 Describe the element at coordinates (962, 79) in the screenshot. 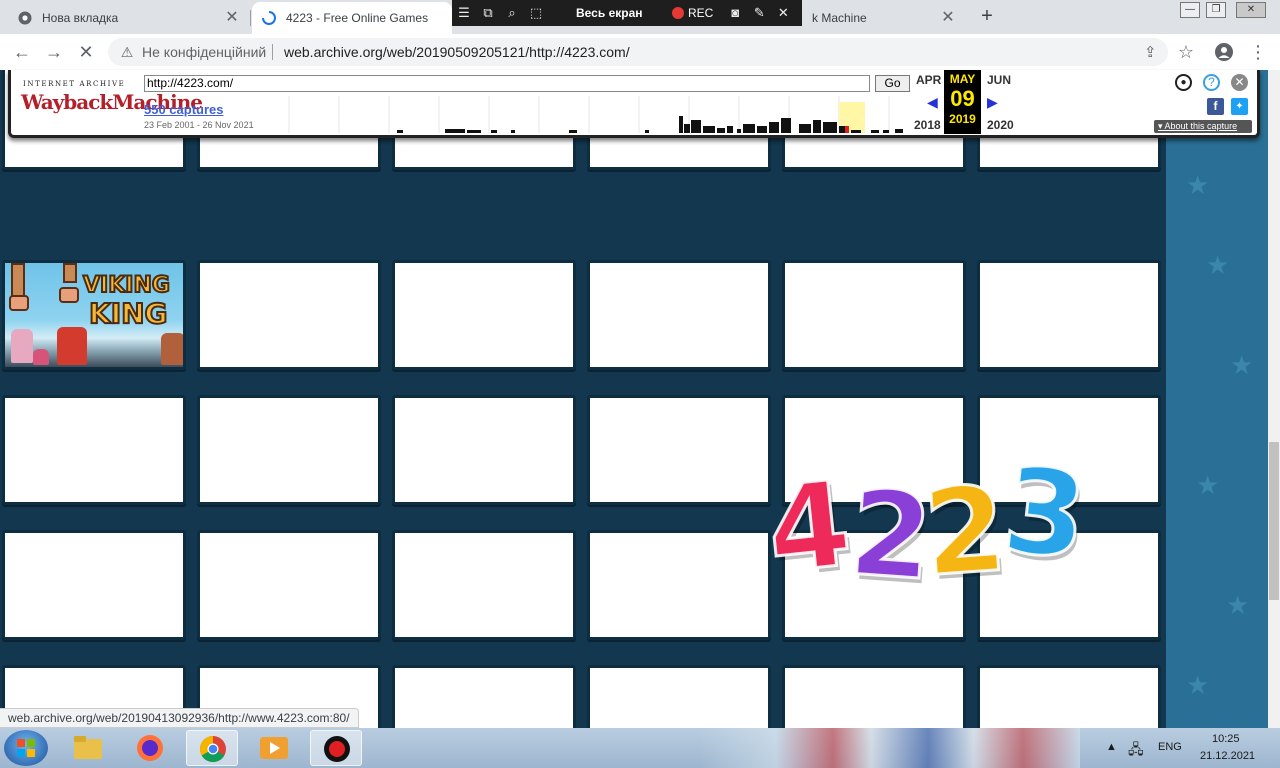

I see `current-month: MAY` at that location.